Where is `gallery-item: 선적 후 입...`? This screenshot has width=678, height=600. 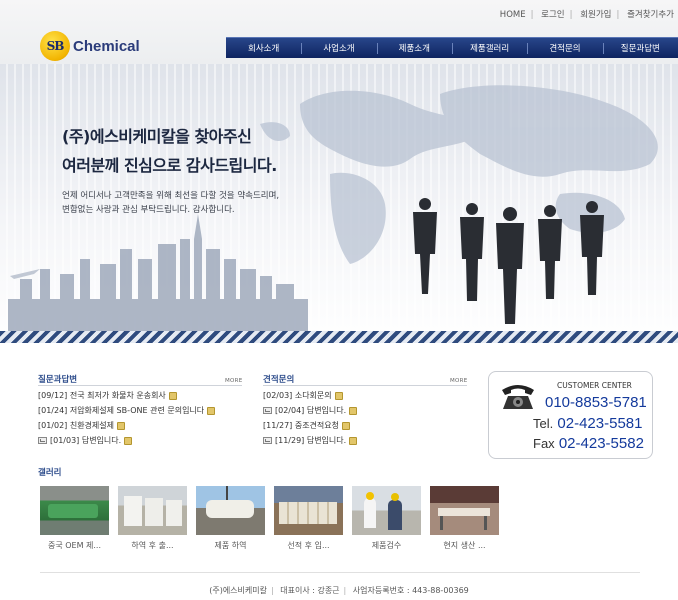
gallery-item: 선적 후 입... is located at coordinates (308, 518).